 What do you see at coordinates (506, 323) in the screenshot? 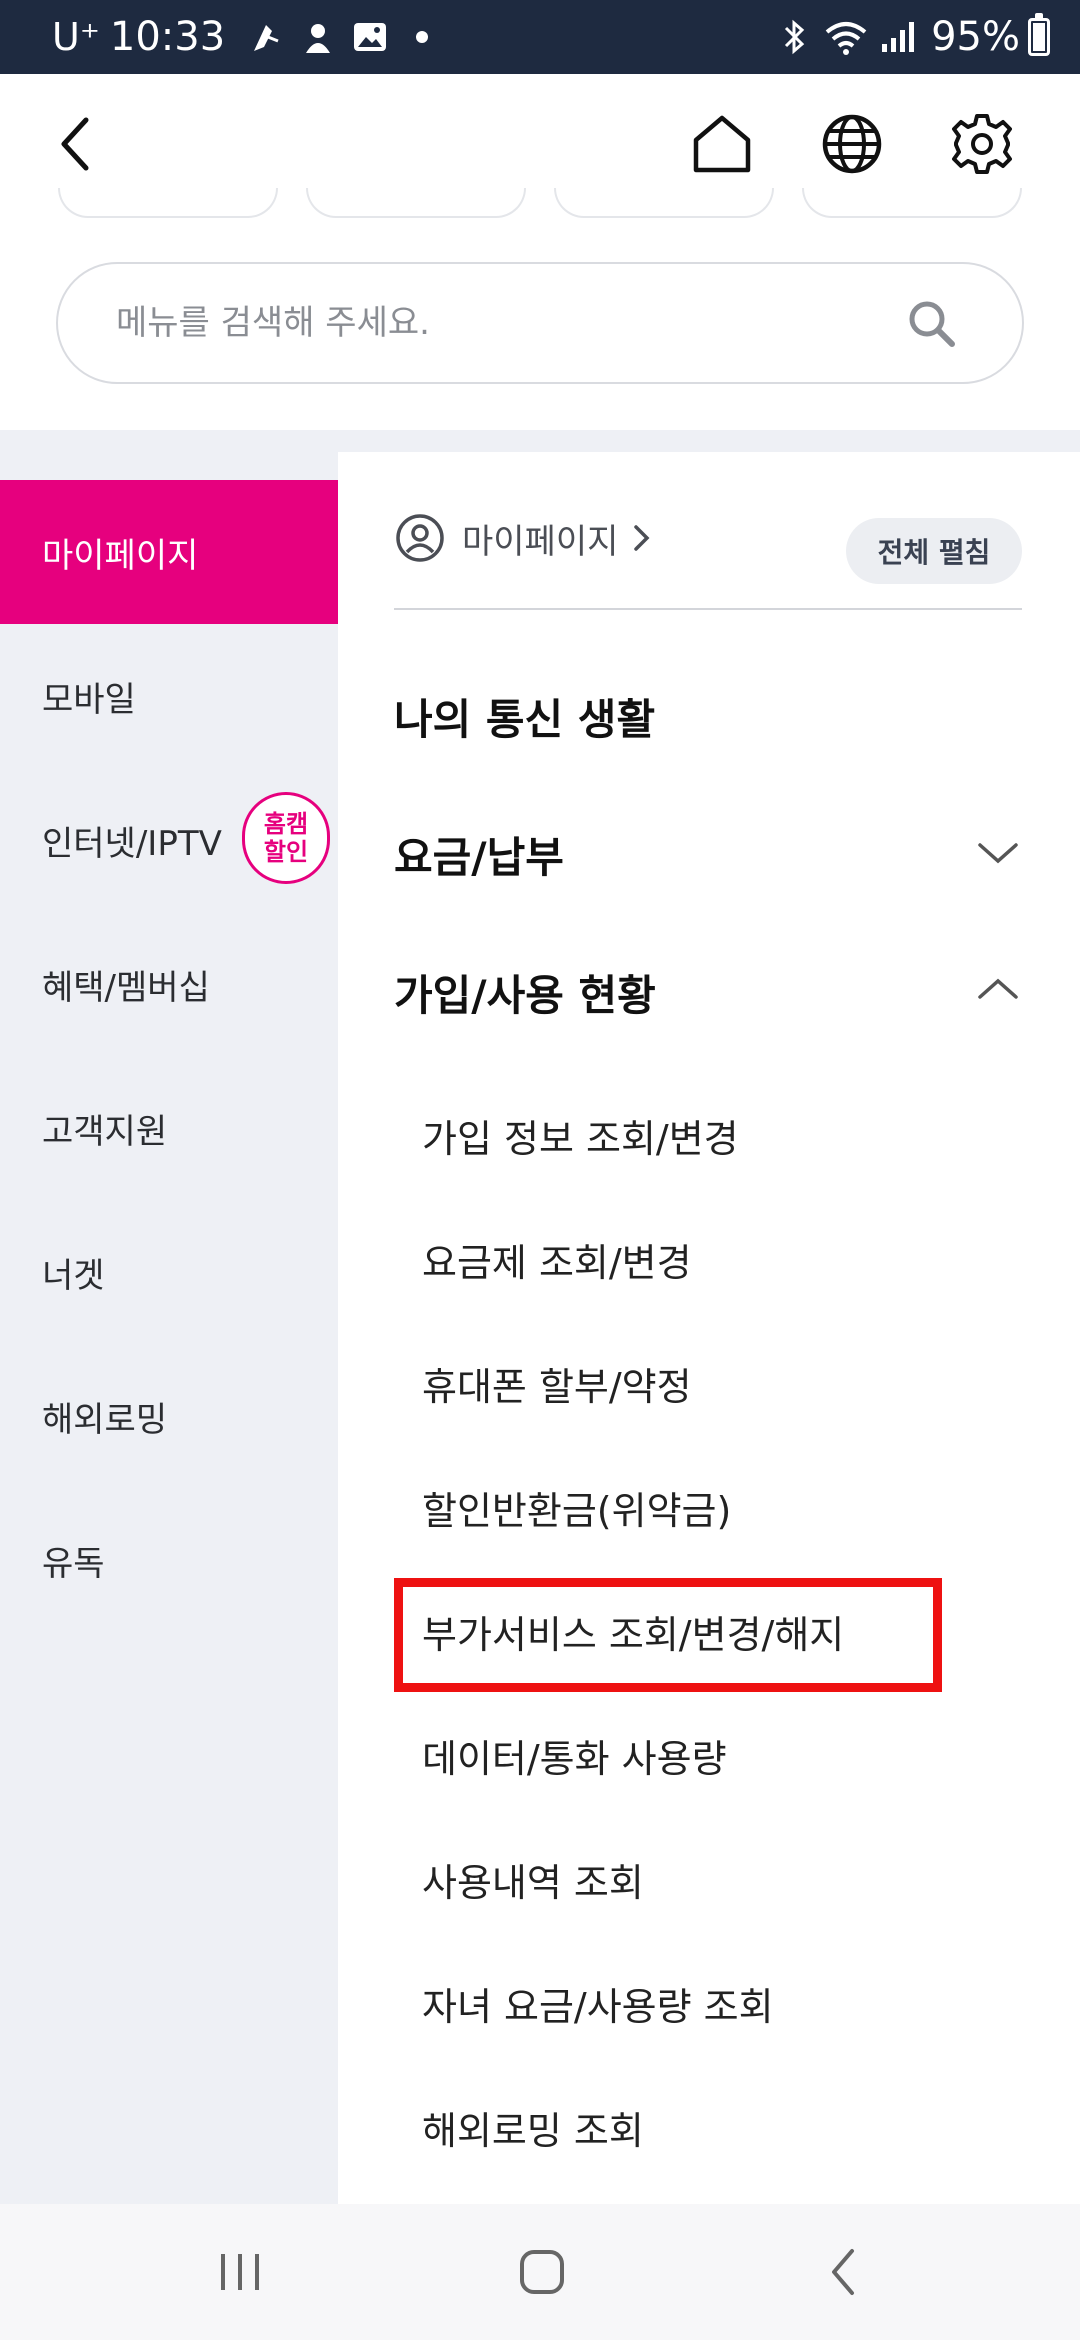
I see `search-input` at bounding box center [506, 323].